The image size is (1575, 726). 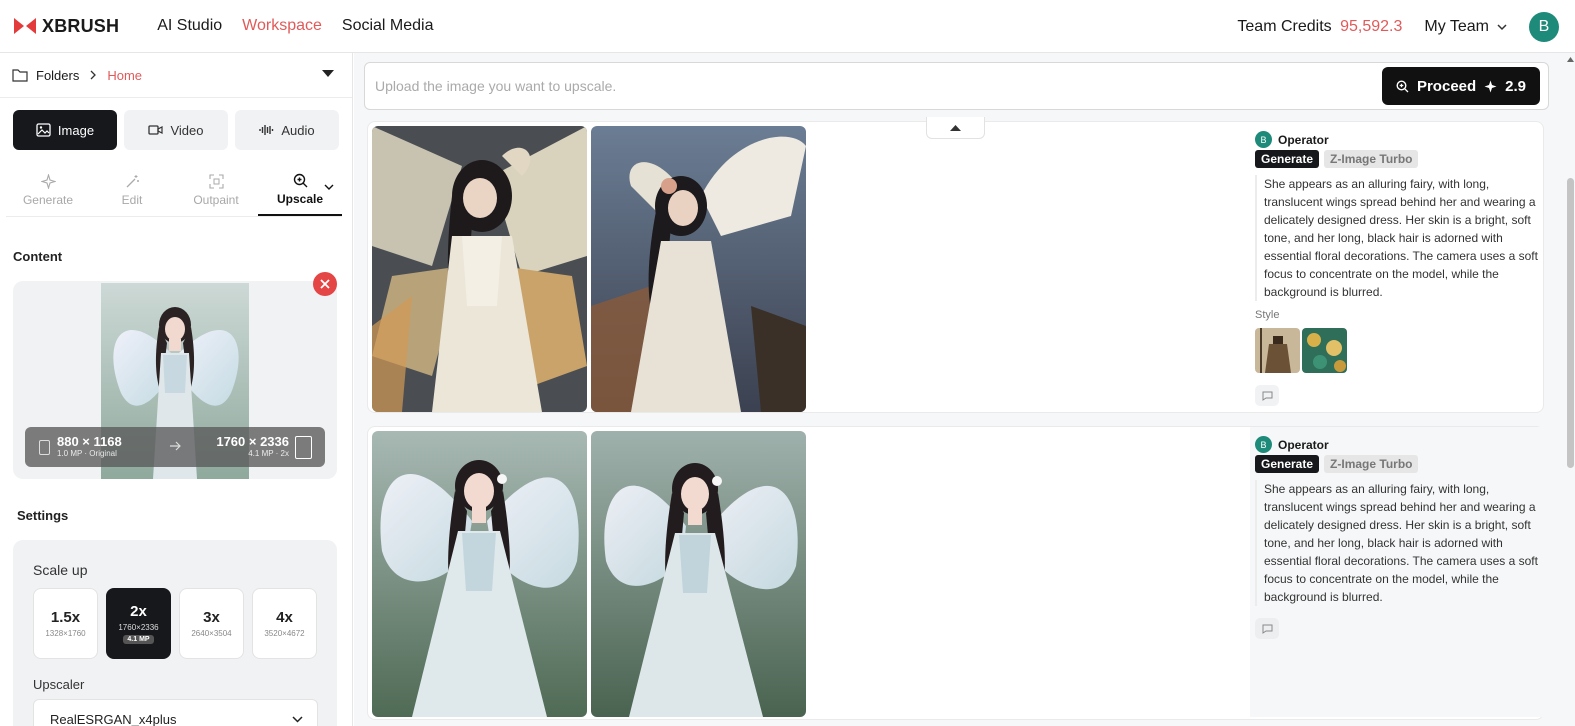 What do you see at coordinates (87, 453) in the screenshot?
I see `original-meta: 1.0 MP · Original` at bounding box center [87, 453].